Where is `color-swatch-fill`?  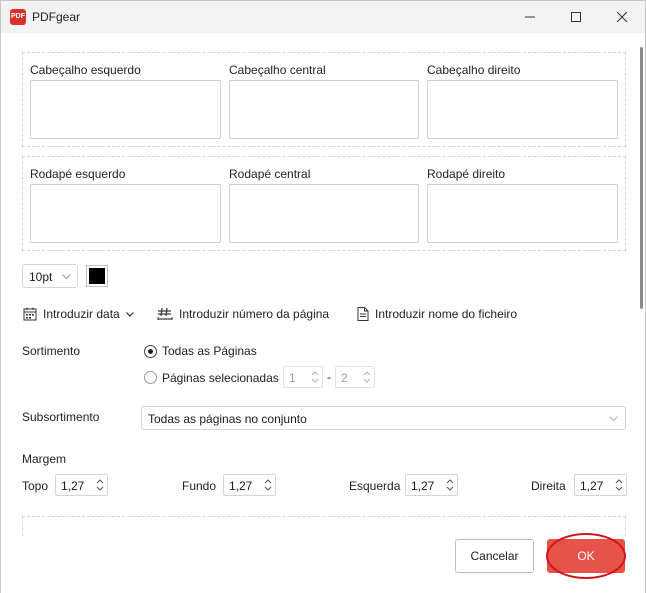
color-swatch-fill is located at coordinates (97, 276).